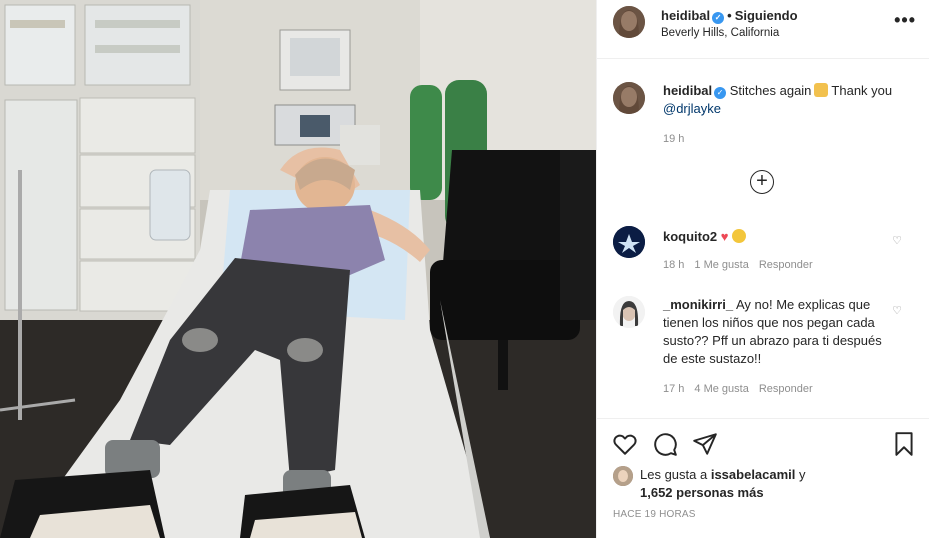 This screenshot has width=929, height=538. I want to click on comment-likes: 4 Me gusta, so click(721, 389).